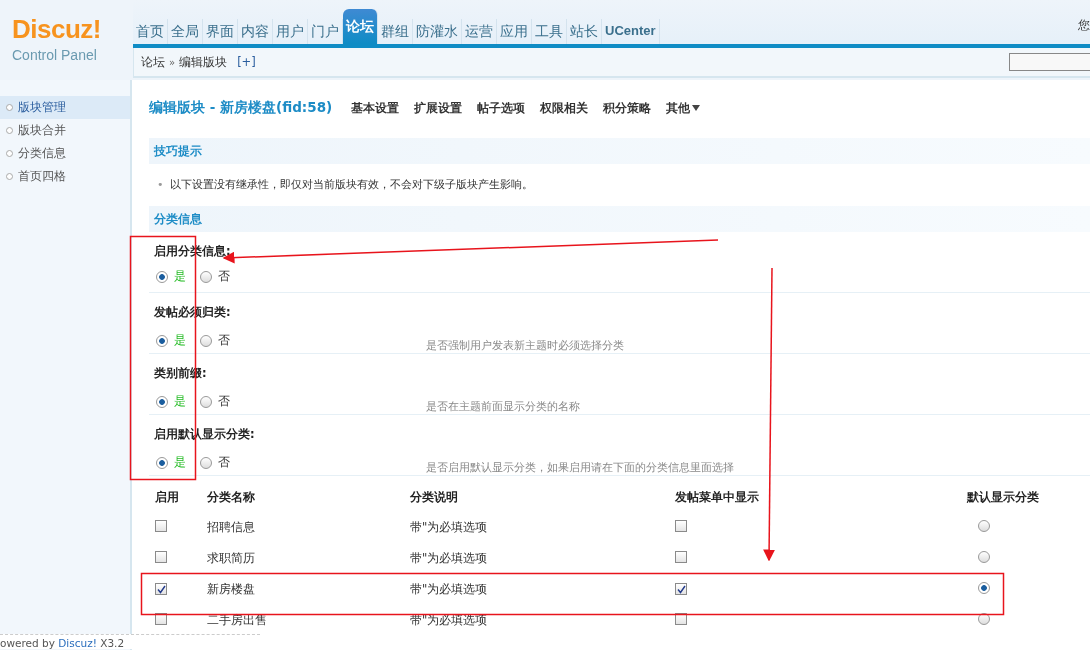 Image resolution: width=1090 pixels, height=650 pixels. I want to click on nav-tab: 站长, so click(584, 31).